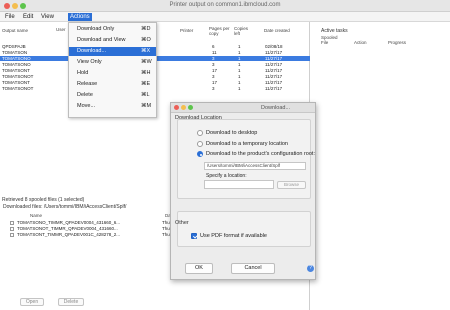  Describe the element at coordinates (200, 154) in the screenshot. I see `radio-button-selected` at that location.